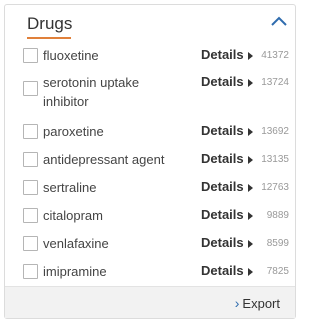  Describe the element at coordinates (279, 21) in the screenshot. I see `chevron-up-icon` at that location.